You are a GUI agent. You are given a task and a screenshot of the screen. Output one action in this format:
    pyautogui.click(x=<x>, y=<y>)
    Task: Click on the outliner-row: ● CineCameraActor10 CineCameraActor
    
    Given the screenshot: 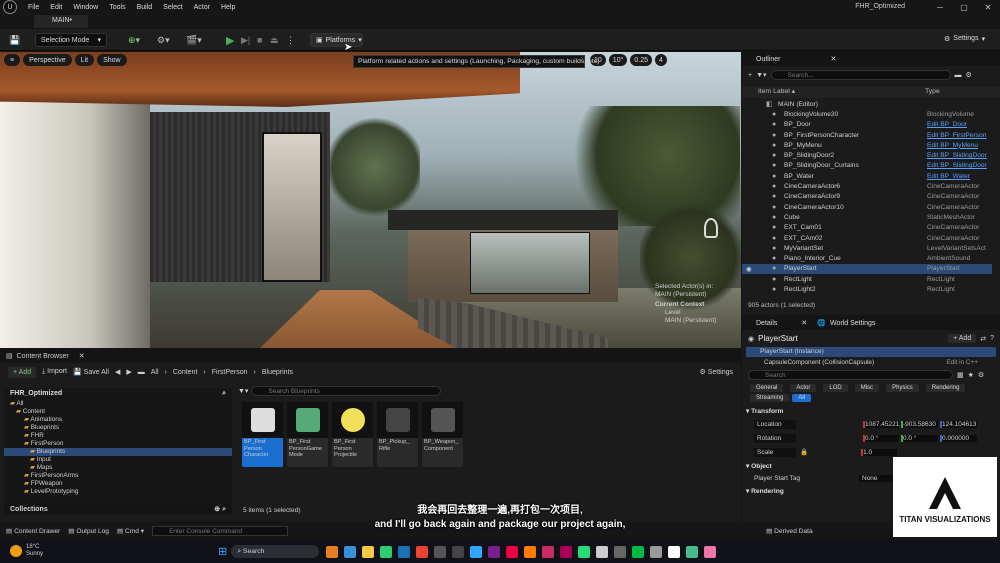 What is the action you would take?
    pyautogui.click(x=867, y=207)
    